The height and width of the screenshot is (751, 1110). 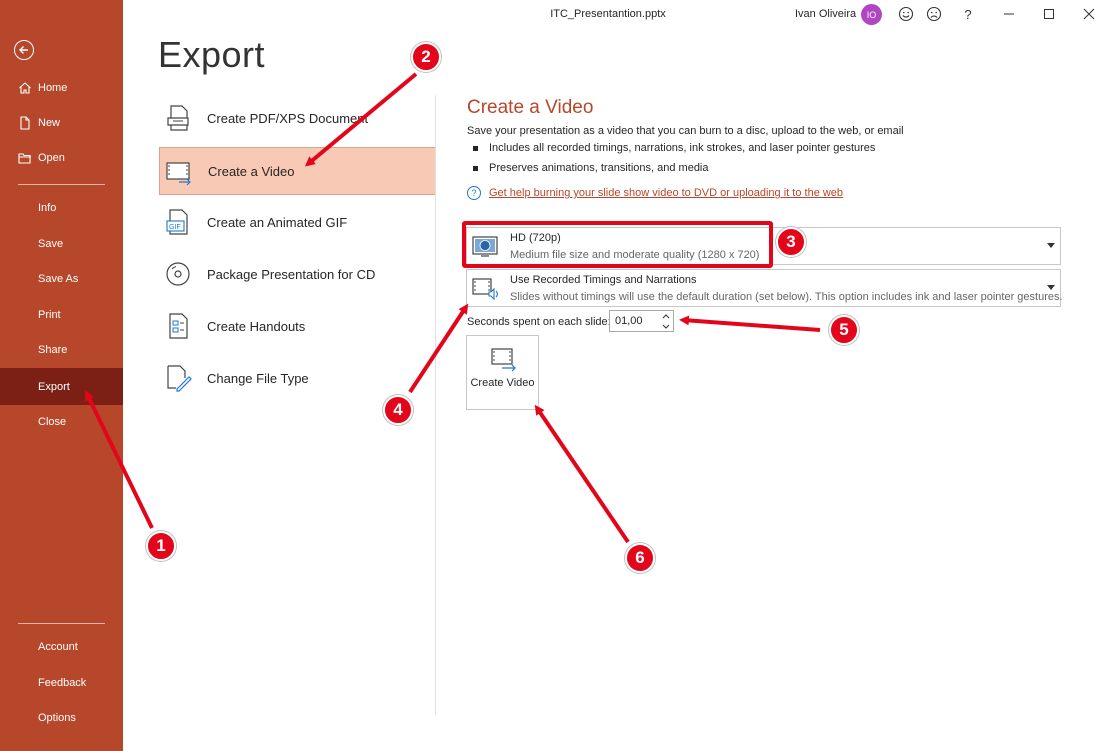 I want to click on sidebar-item-save-as: Save As, so click(x=61, y=279).